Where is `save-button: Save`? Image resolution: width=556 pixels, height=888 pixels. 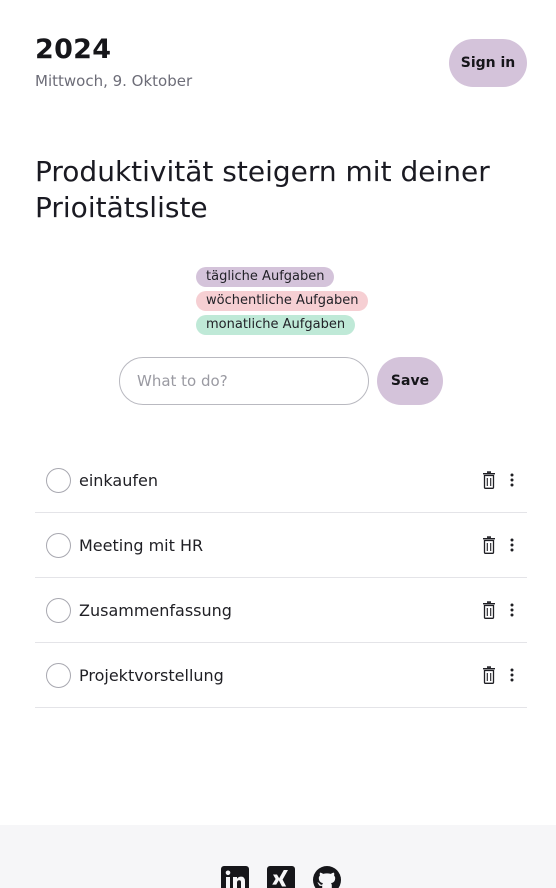 save-button: Save is located at coordinates (410, 381).